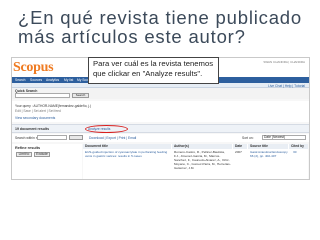 The image size is (320, 240). Describe the element at coordinates (286, 86) in the screenshot. I see `help-links: Live Chat | Help | Tutorial` at that location.